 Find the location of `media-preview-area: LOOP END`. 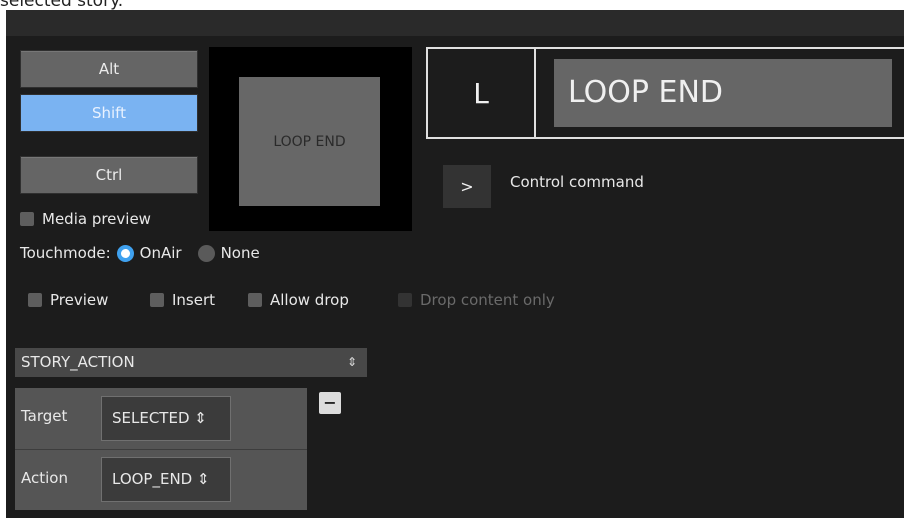

media-preview-area: LOOP END is located at coordinates (310, 139).